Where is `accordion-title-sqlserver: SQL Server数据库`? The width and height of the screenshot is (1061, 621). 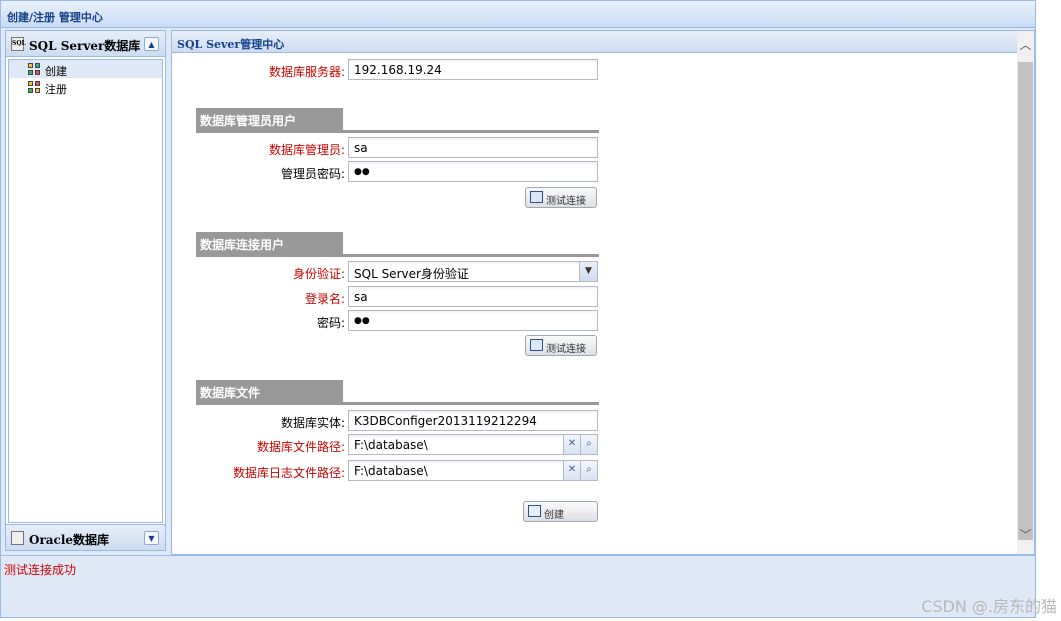 accordion-title-sqlserver: SQL Server数据库 is located at coordinates (85, 46).